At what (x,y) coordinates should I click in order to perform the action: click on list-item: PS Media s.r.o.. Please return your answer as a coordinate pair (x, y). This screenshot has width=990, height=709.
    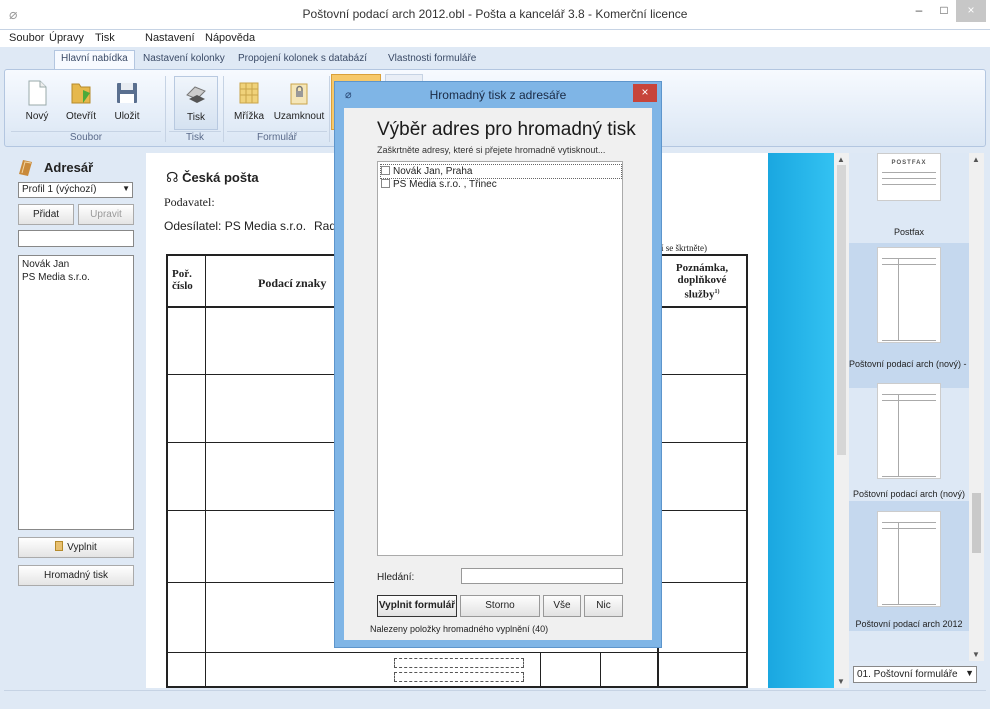
    Looking at the image, I should click on (76, 277).